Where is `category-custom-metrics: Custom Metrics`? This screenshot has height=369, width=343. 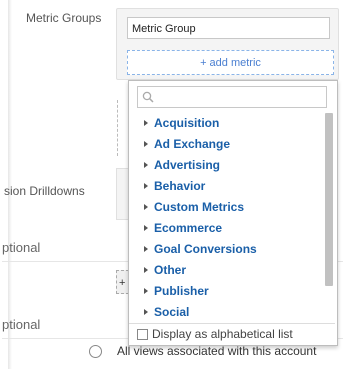 category-custom-metrics: Custom Metrics is located at coordinates (227, 207).